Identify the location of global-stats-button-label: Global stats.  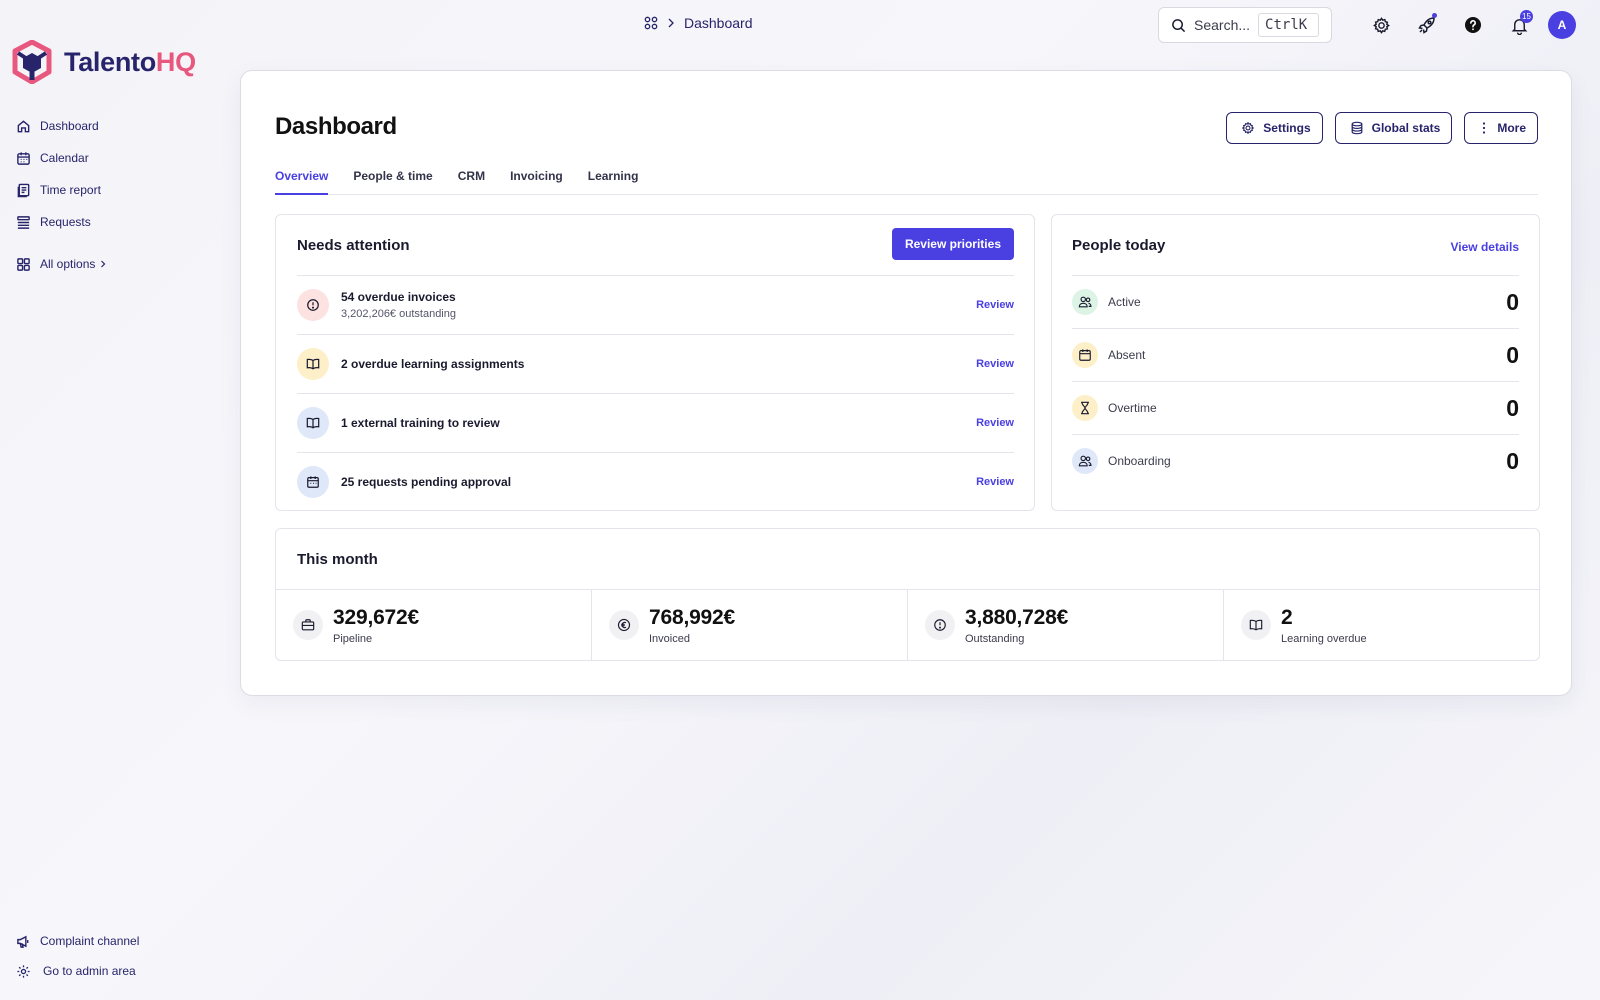
(1406, 128).